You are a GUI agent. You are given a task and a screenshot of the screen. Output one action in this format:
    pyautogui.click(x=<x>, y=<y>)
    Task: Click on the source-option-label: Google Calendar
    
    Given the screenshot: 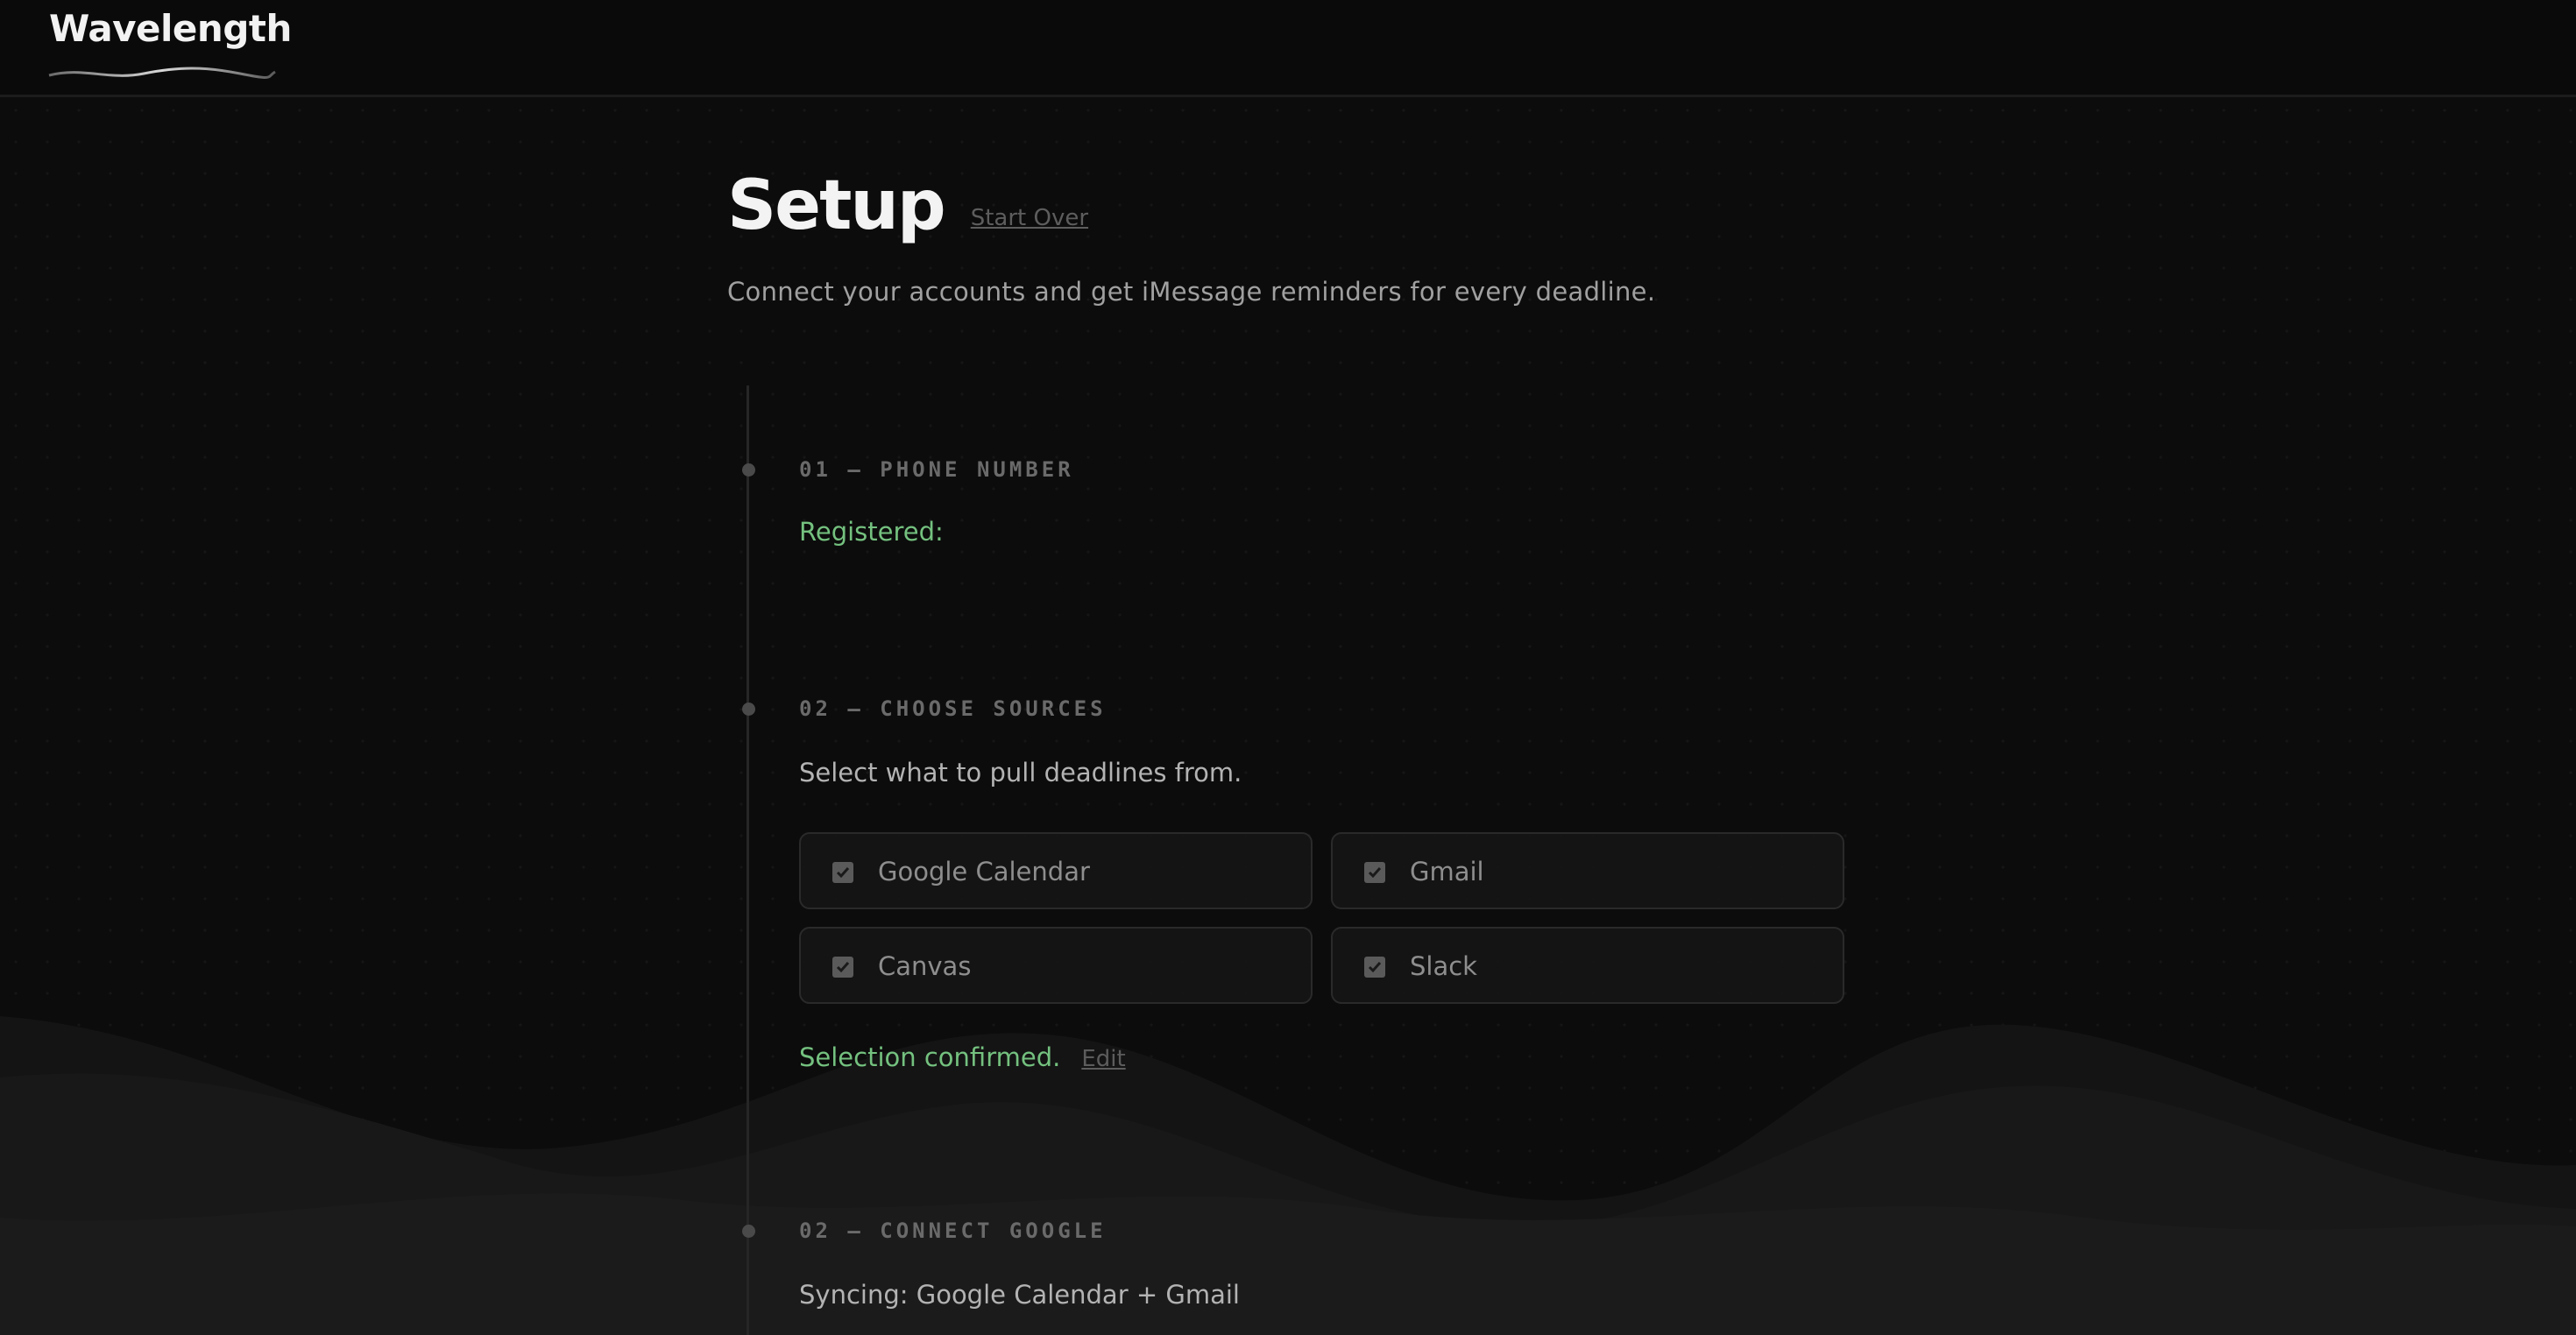 What is the action you would take?
    pyautogui.click(x=984, y=871)
    